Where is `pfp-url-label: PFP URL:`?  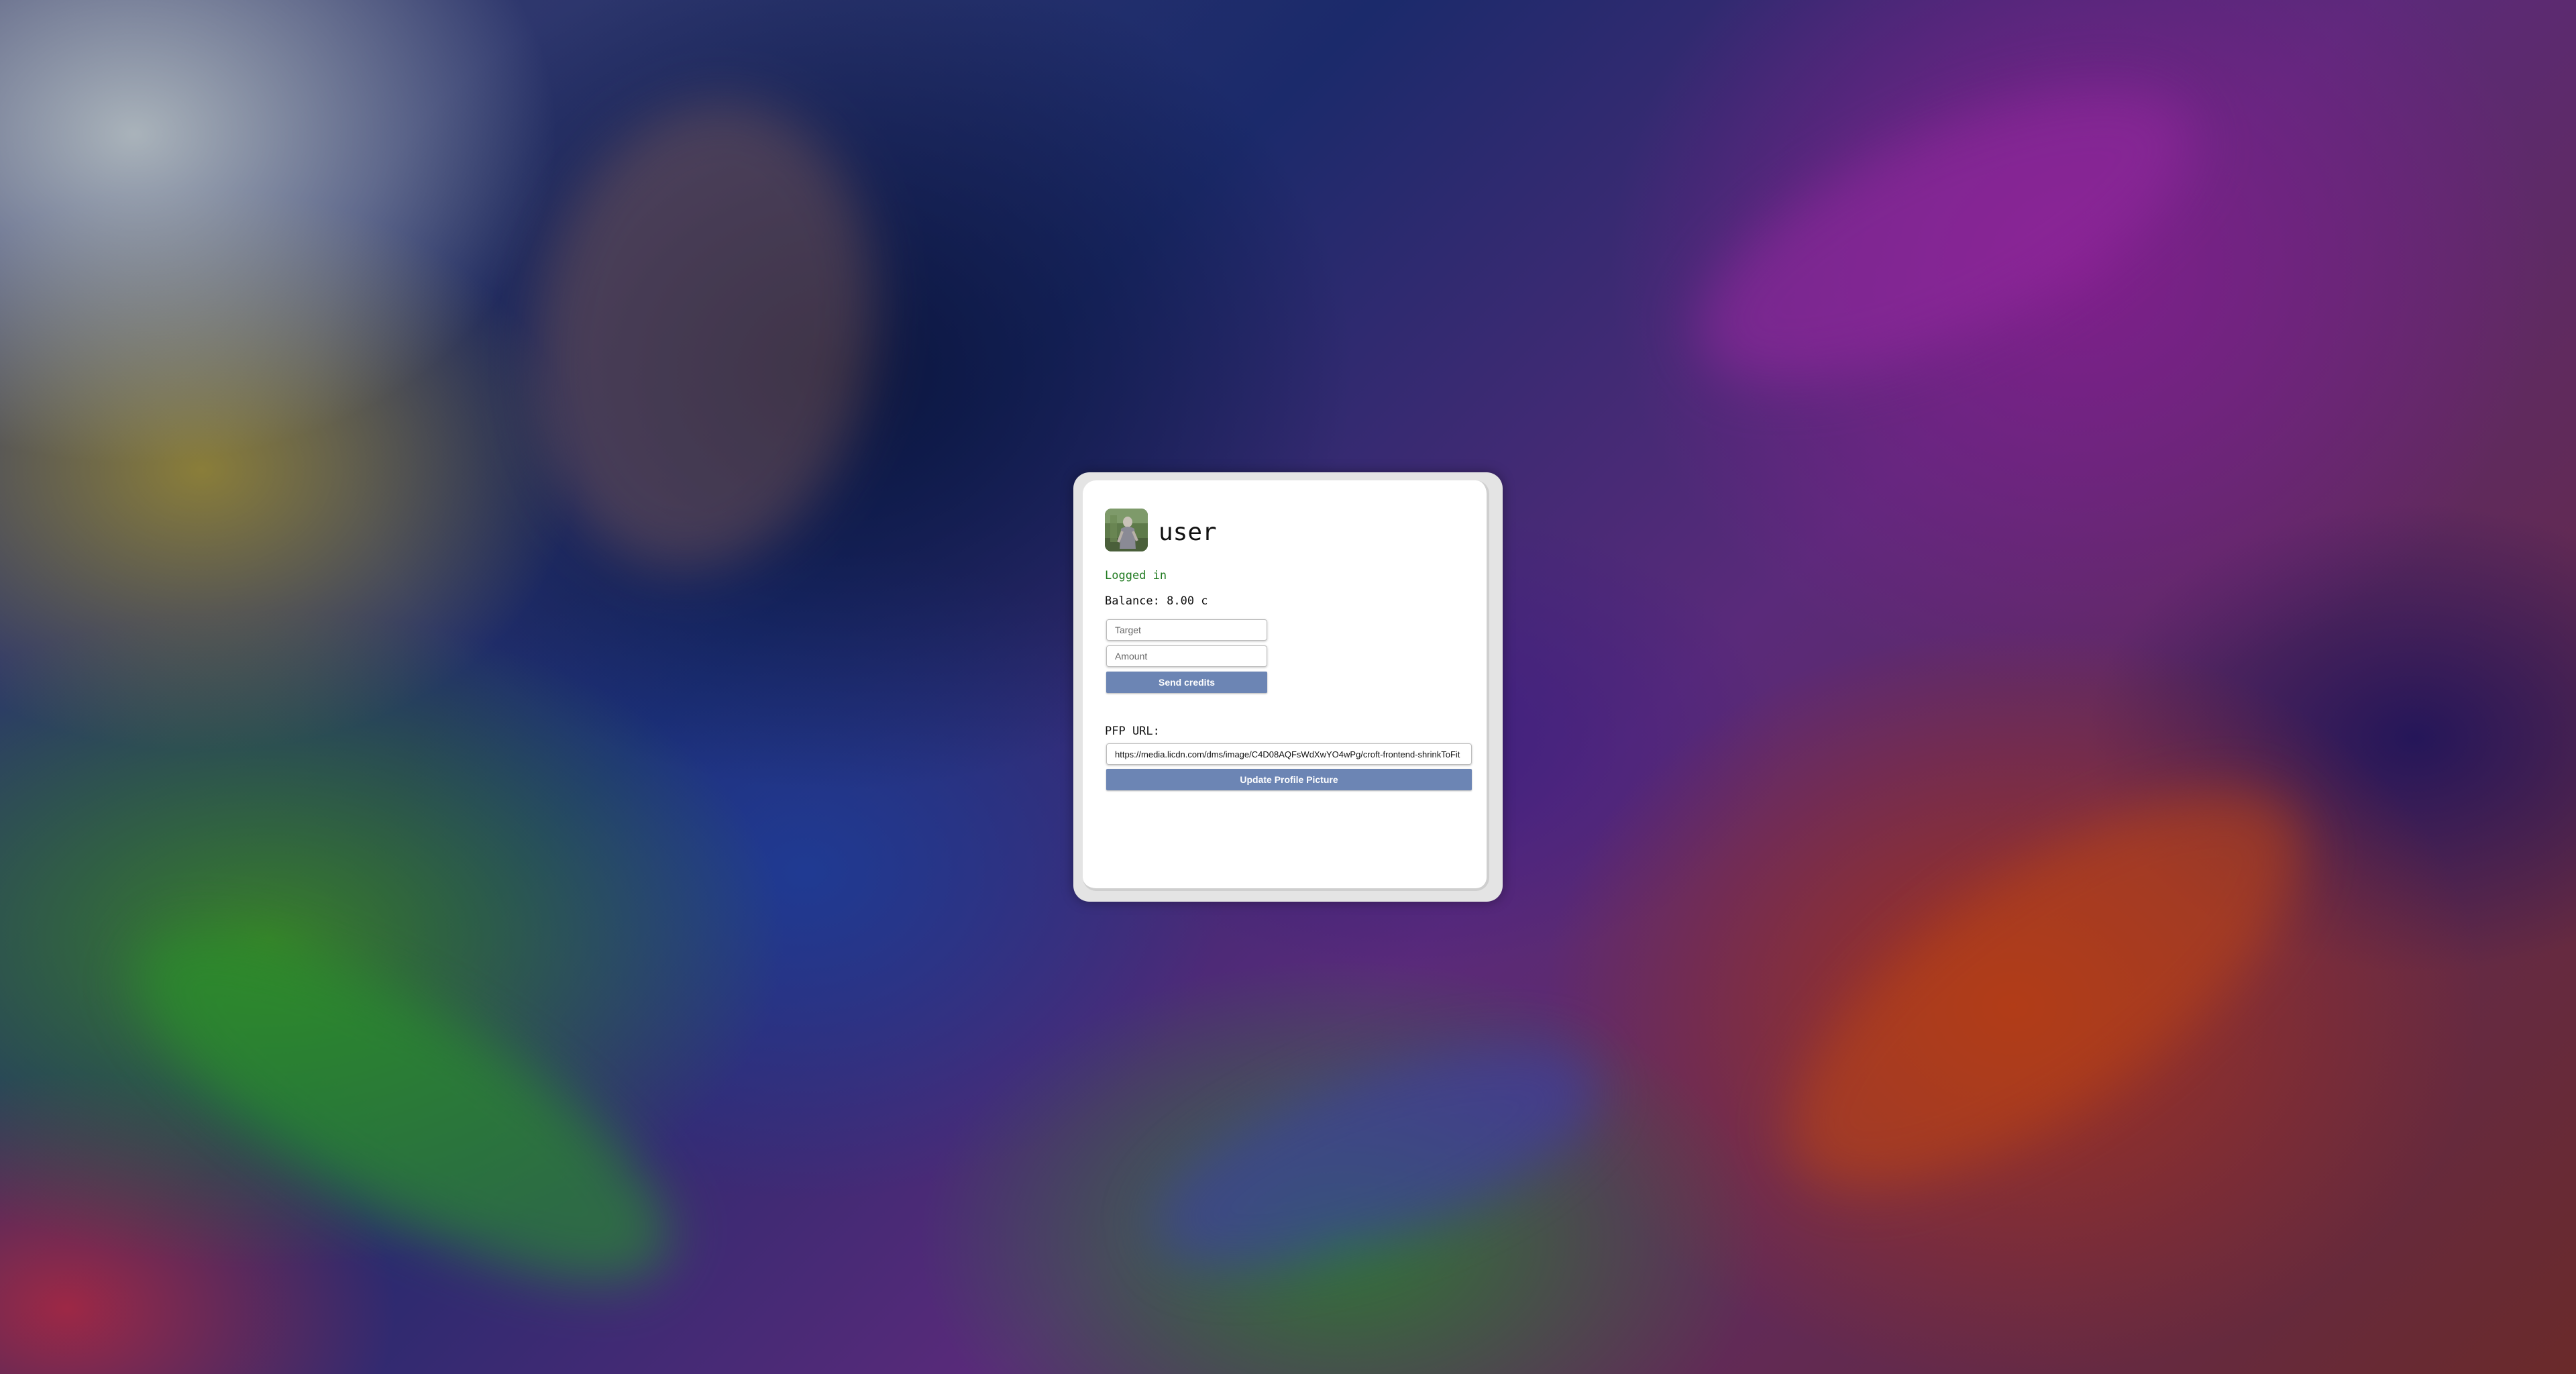
pfp-url-label: PFP URL: is located at coordinates (1132, 732).